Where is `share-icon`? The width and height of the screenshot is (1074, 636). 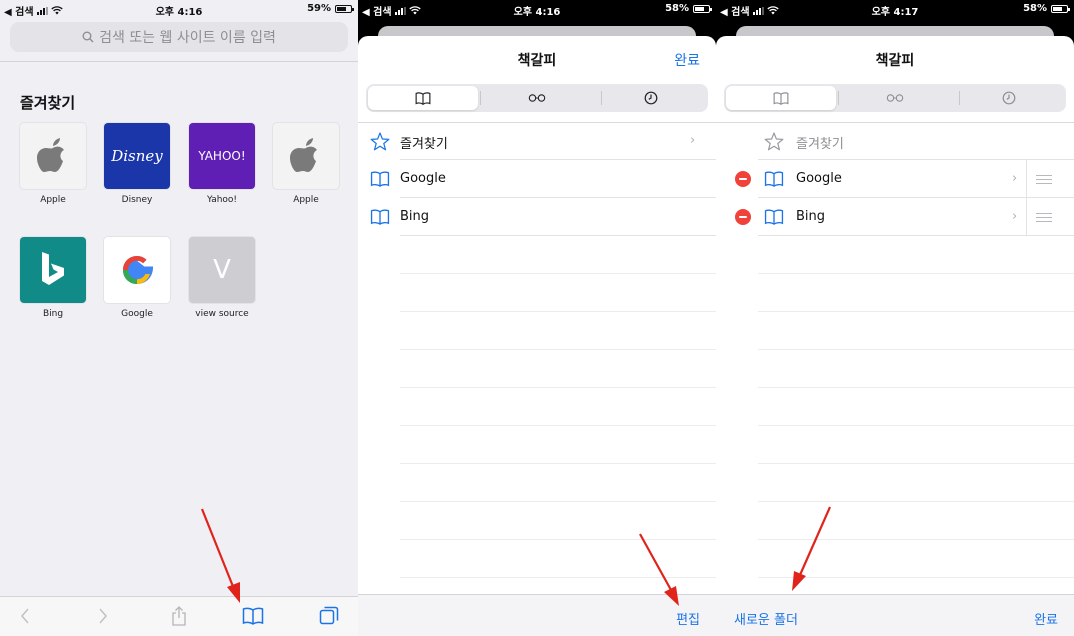 share-icon is located at coordinates (179, 616).